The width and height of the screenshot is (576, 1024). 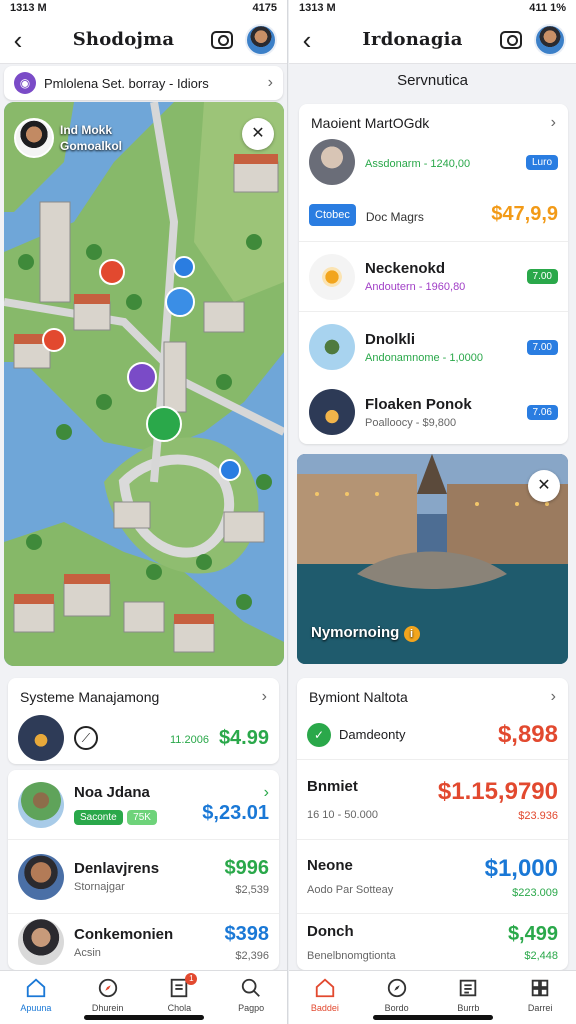 What do you see at coordinates (411, 634) in the screenshot?
I see `info-icon: i` at bounding box center [411, 634].